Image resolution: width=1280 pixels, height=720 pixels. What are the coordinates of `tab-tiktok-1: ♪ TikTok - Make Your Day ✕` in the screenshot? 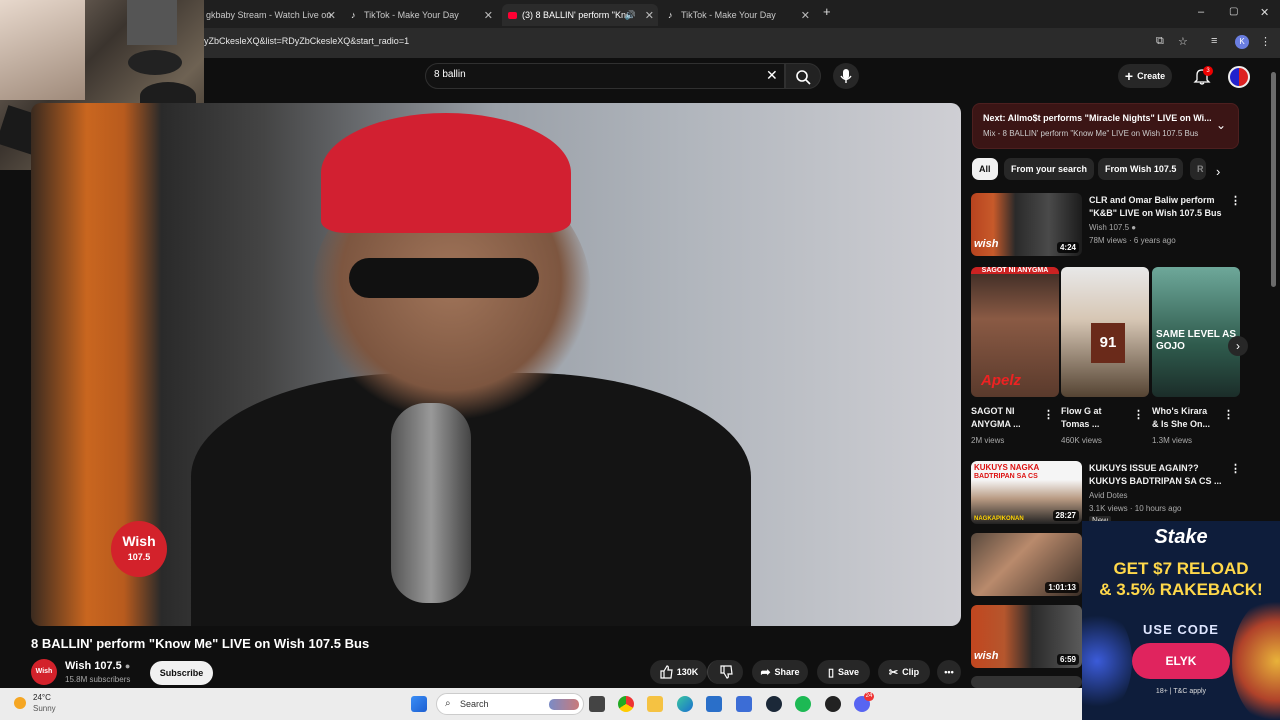 It's located at (421, 15).